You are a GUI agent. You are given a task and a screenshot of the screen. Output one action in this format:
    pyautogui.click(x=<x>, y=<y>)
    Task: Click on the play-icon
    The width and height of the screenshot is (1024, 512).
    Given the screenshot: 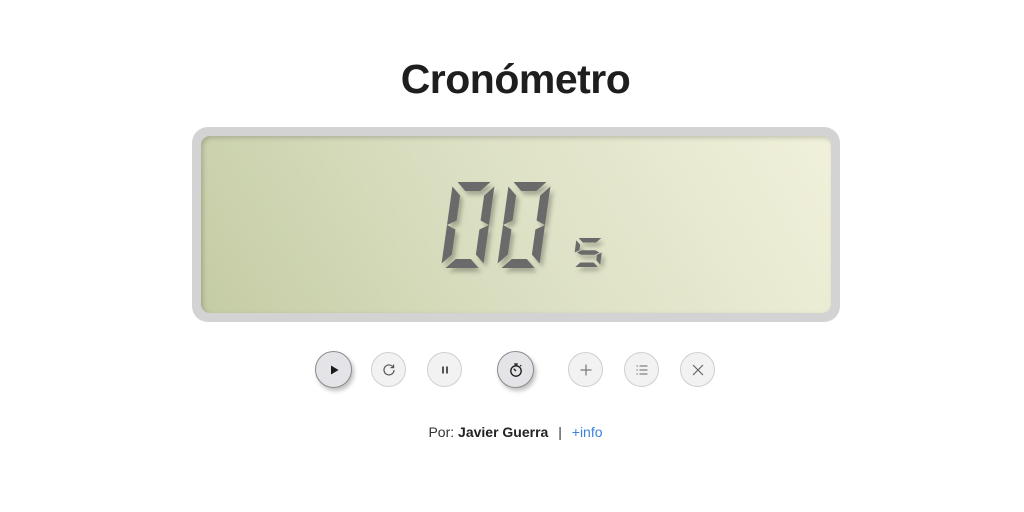 What is the action you would take?
    pyautogui.click(x=334, y=369)
    